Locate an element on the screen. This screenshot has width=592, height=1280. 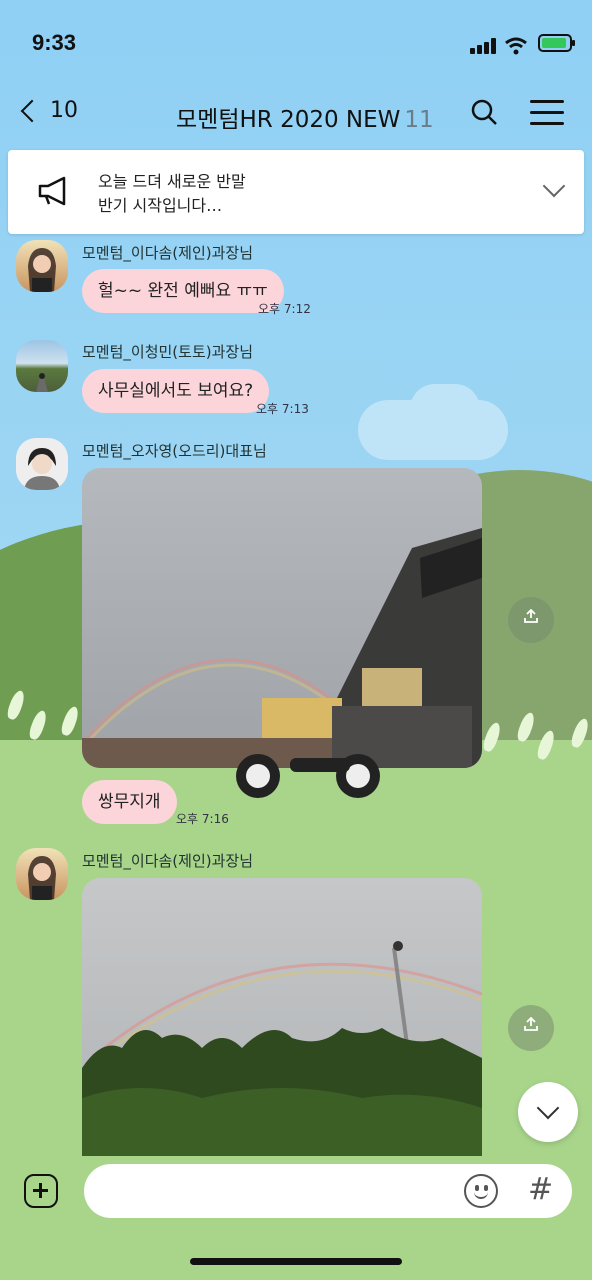
megaphone-icon is located at coordinates (52, 191).